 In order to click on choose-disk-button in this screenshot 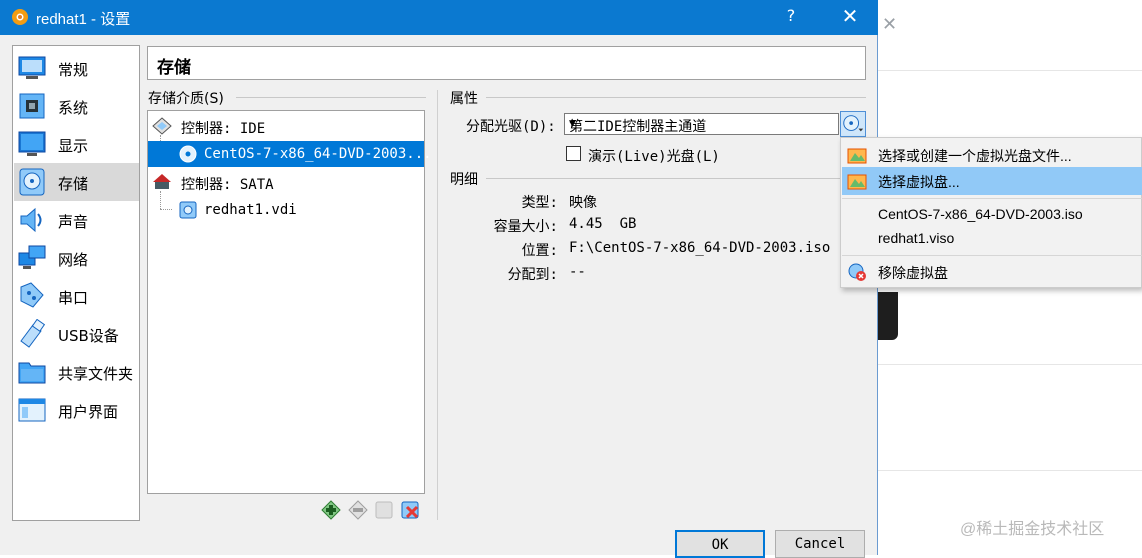, I will do `click(853, 124)`.